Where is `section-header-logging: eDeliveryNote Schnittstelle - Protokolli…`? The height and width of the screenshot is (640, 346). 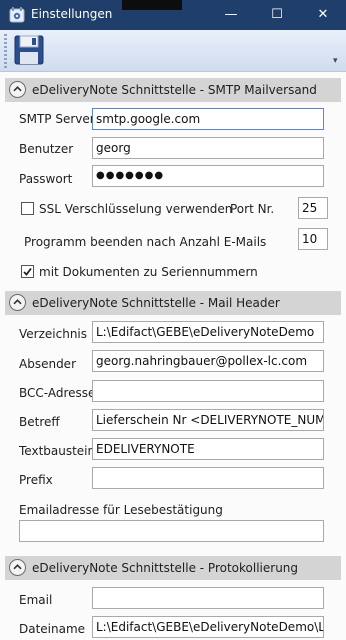 section-header-logging: eDeliveryNote Schnittstelle - Protokolli… is located at coordinates (173, 568).